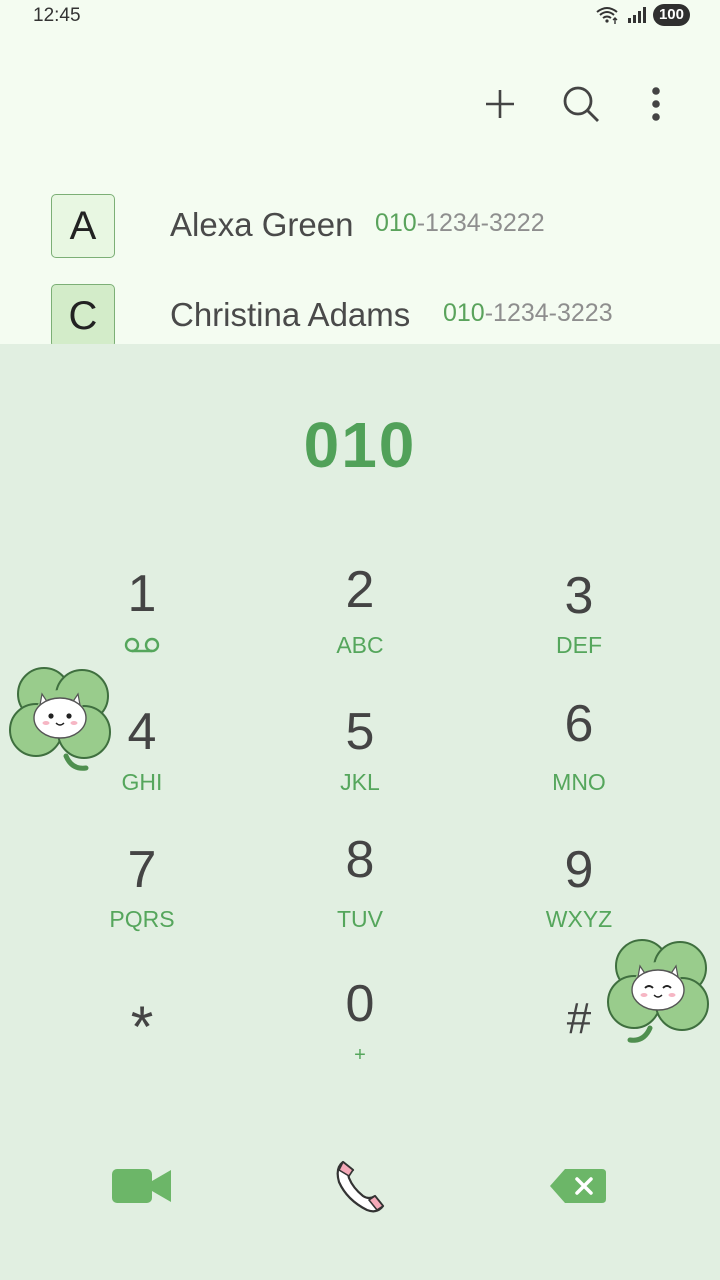 The image size is (720, 1280). What do you see at coordinates (360, 732) in the screenshot?
I see `key-digit: 5` at bounding box center [360, 732].